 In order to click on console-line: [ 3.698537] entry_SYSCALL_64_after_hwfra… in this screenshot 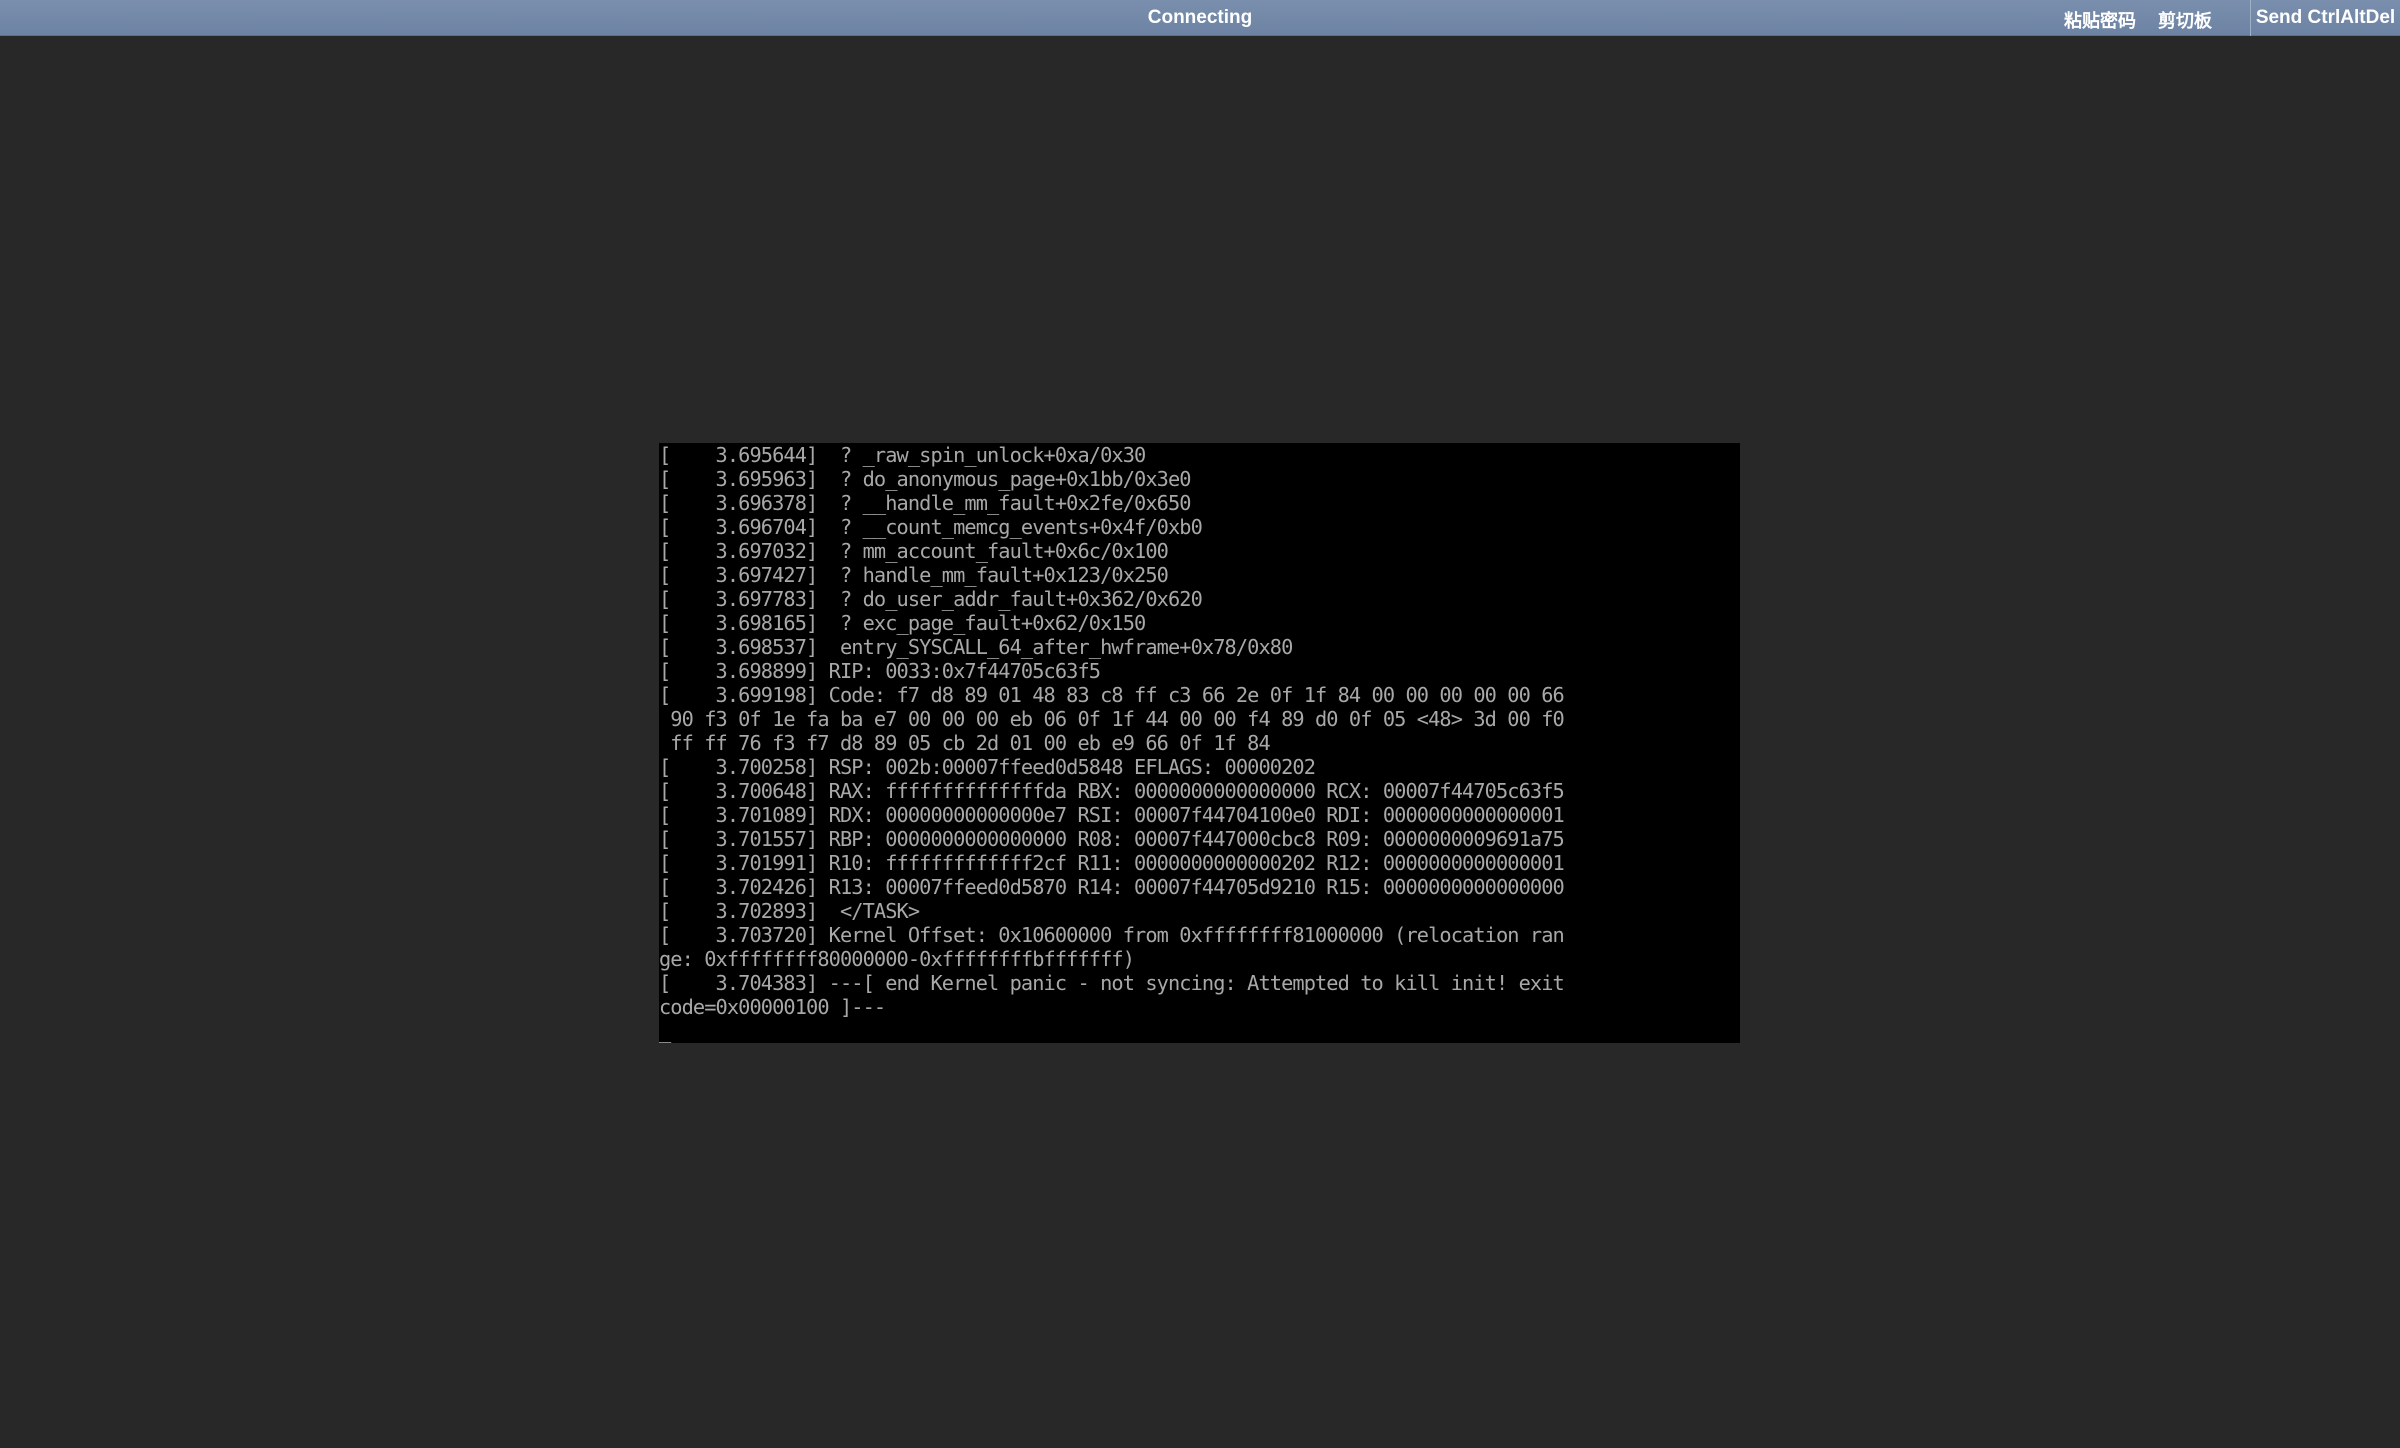, I will do `click(976, 647)`.